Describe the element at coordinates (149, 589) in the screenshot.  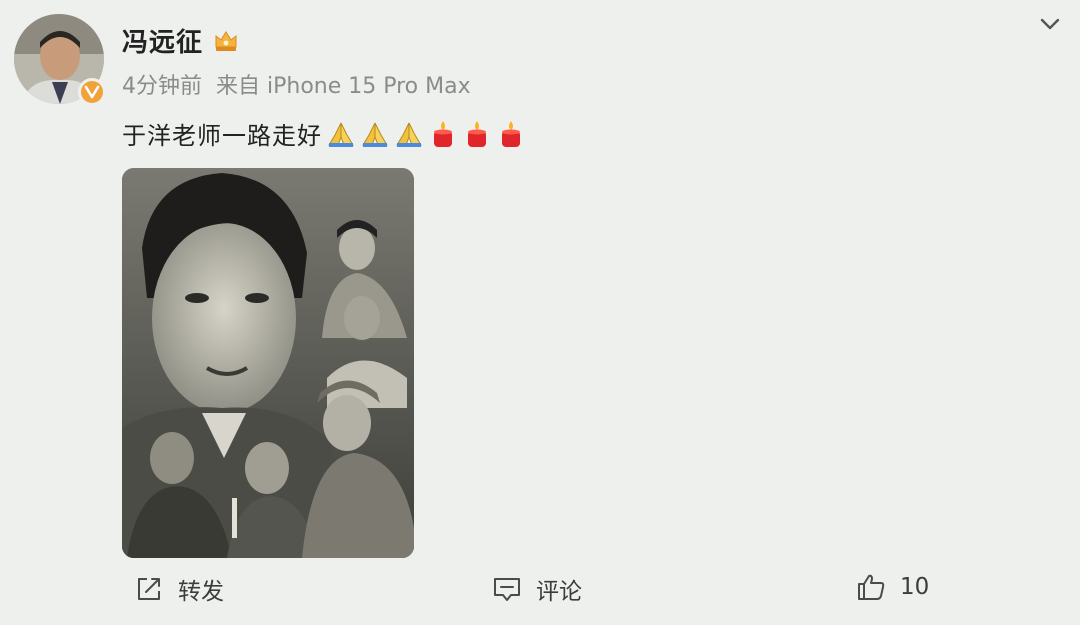
I see `repost-icon` at that location.